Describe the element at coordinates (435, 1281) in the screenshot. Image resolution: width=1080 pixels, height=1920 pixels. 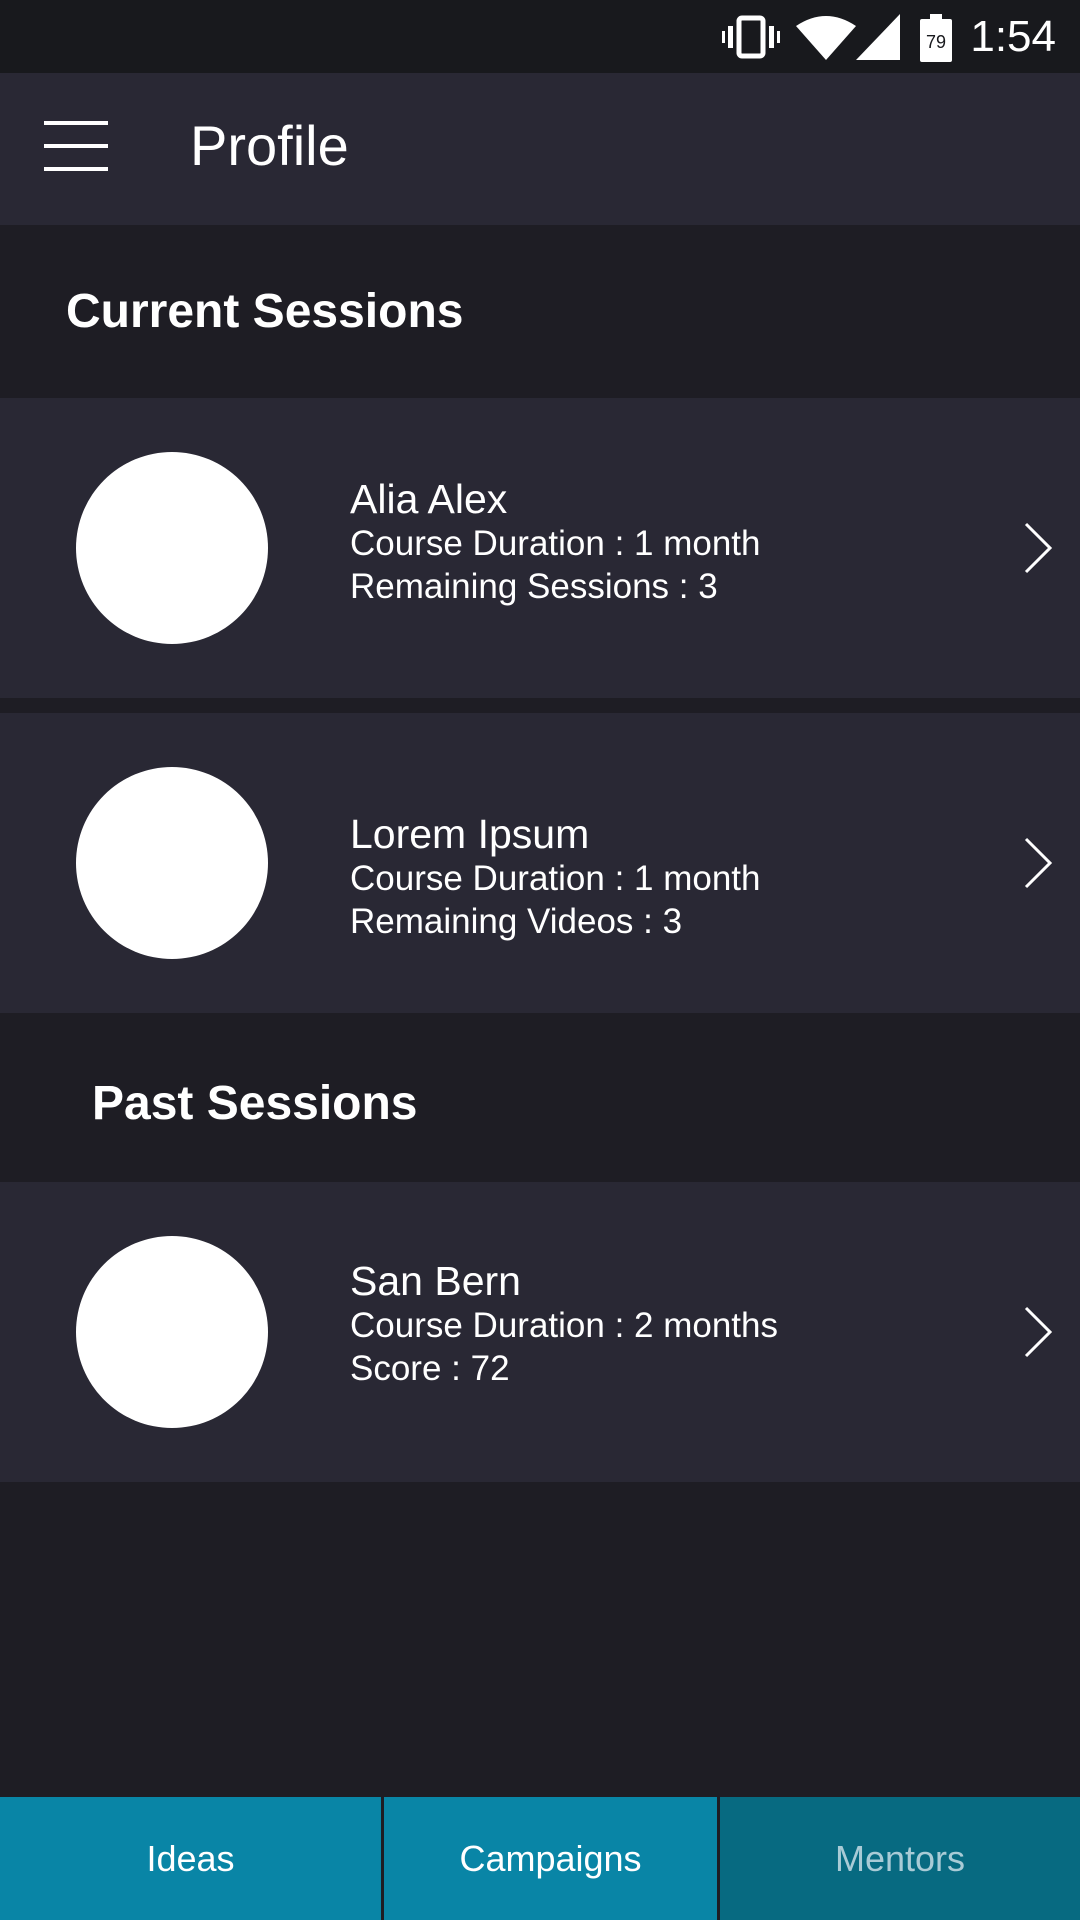
I see `session-name: San Bern` at that location.